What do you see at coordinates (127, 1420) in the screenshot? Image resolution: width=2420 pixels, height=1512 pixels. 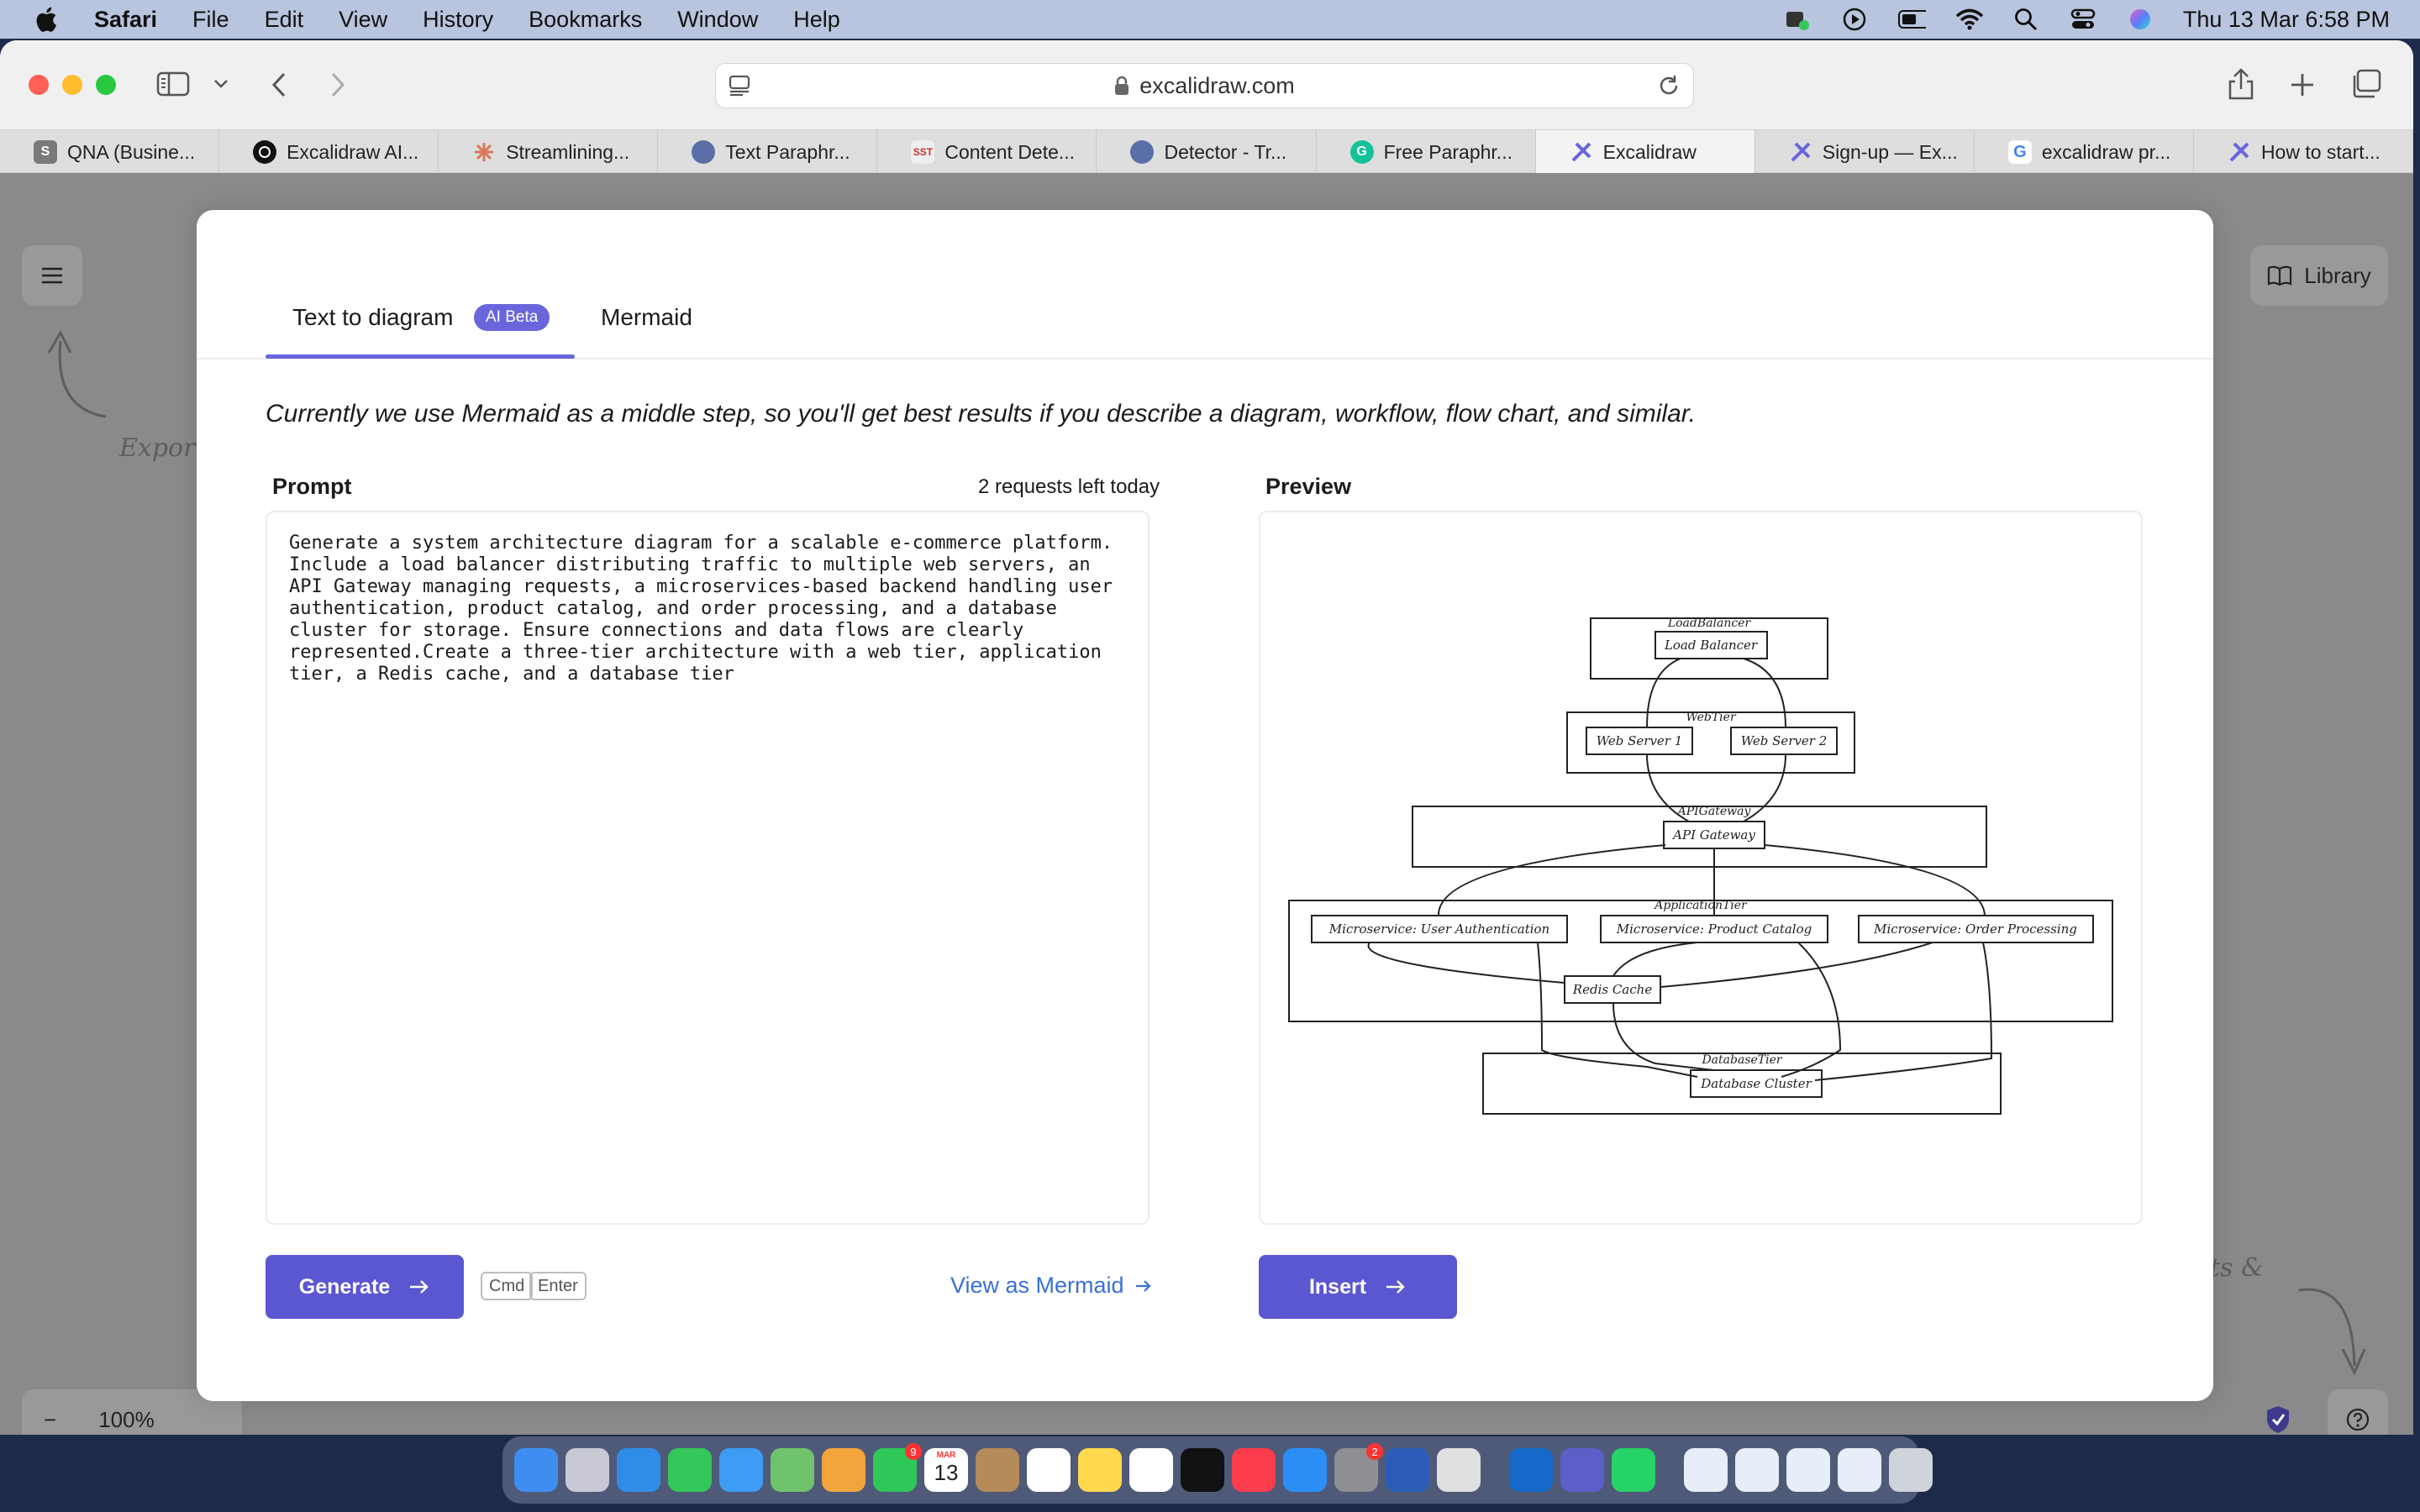 I see `zoom-level: 100%` at bounding box center [127, 1420].